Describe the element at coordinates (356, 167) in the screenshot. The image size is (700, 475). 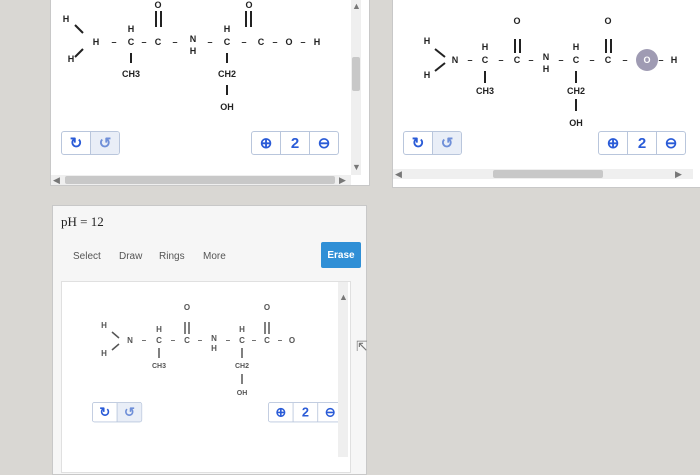
I see `scroll-down-arrow: ▼` at that location.